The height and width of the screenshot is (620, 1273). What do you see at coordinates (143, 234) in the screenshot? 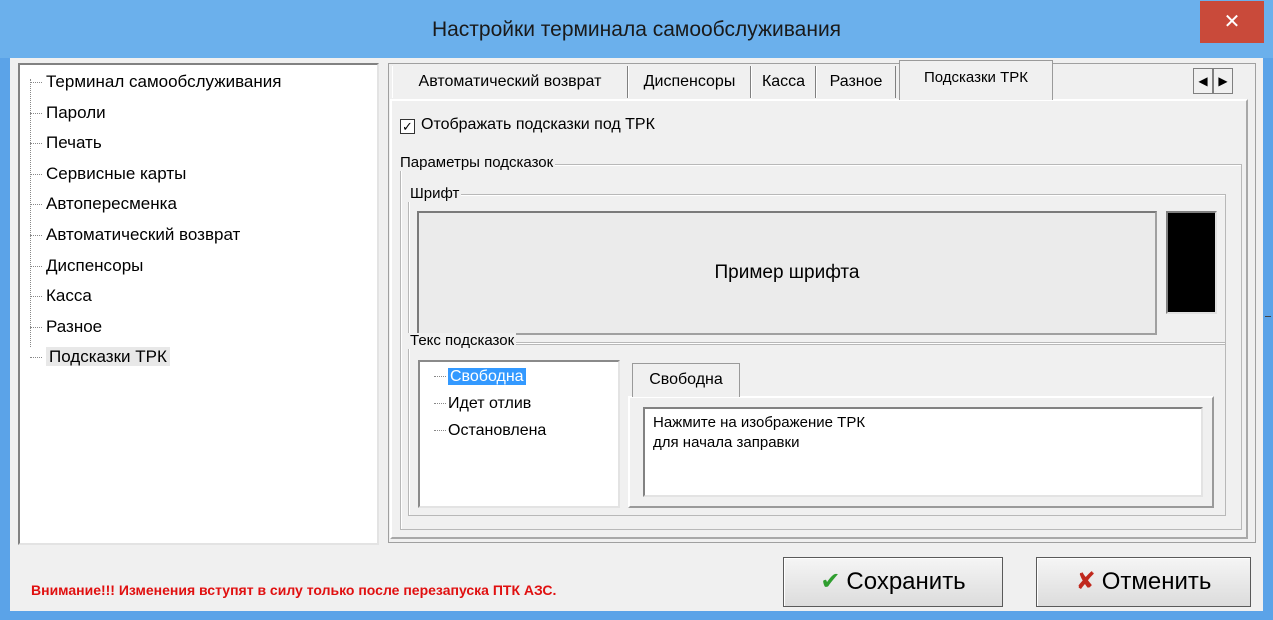
I see `tree-item-label: Автоматический возврат` at bounding box center [143, 234].